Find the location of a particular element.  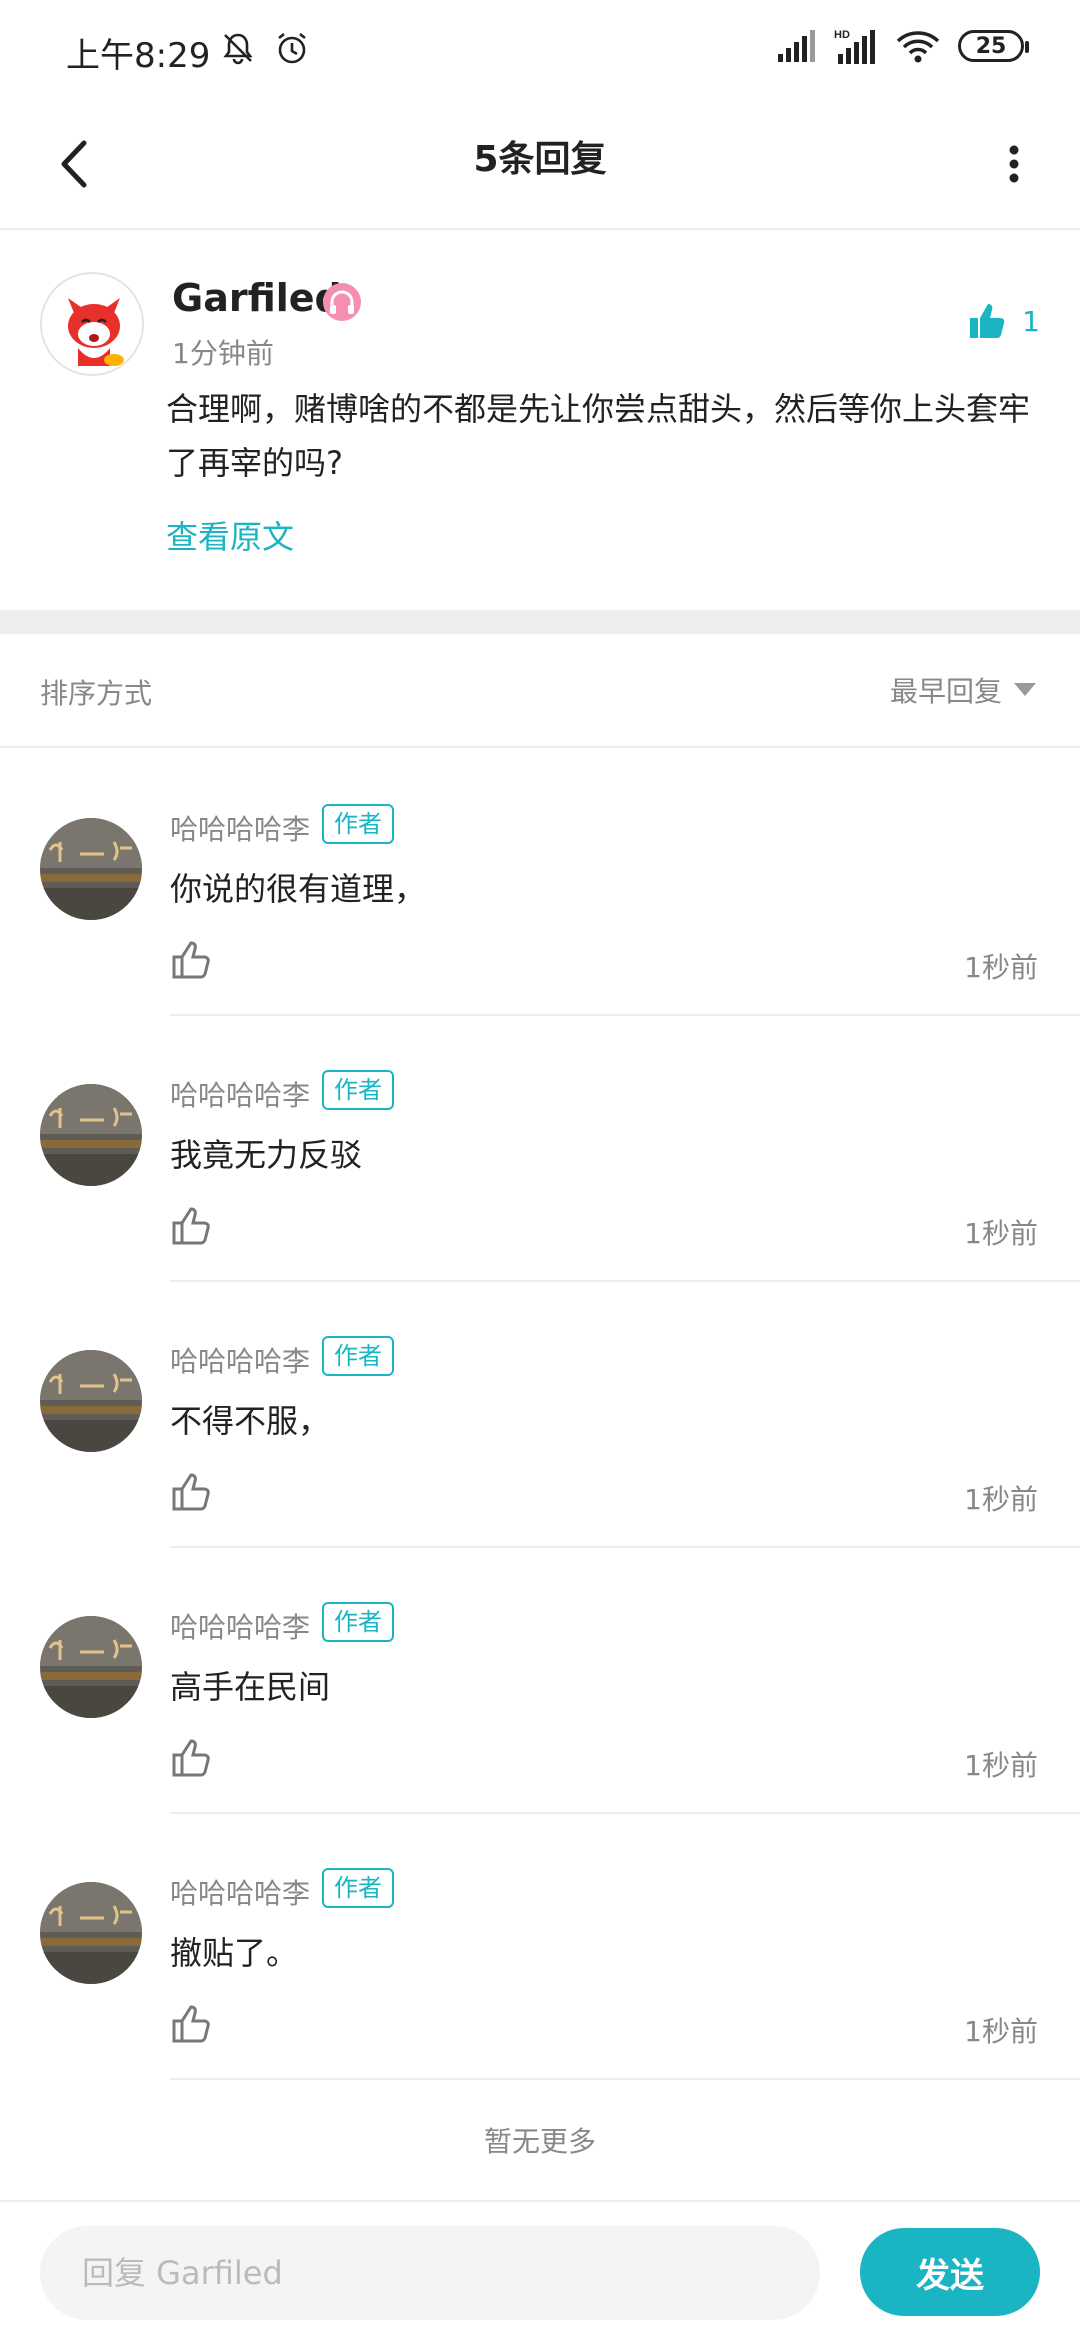

reply-input is located at coordinates (430, 2273).